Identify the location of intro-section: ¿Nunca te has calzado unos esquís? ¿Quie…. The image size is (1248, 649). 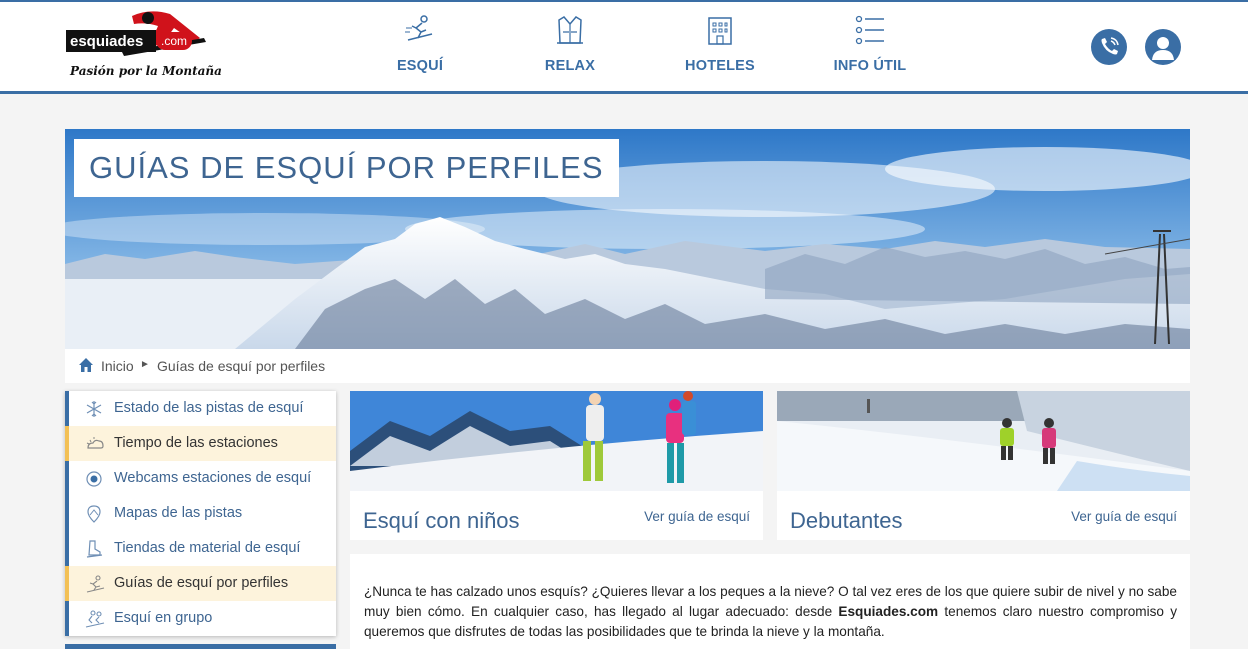
(770, 601).